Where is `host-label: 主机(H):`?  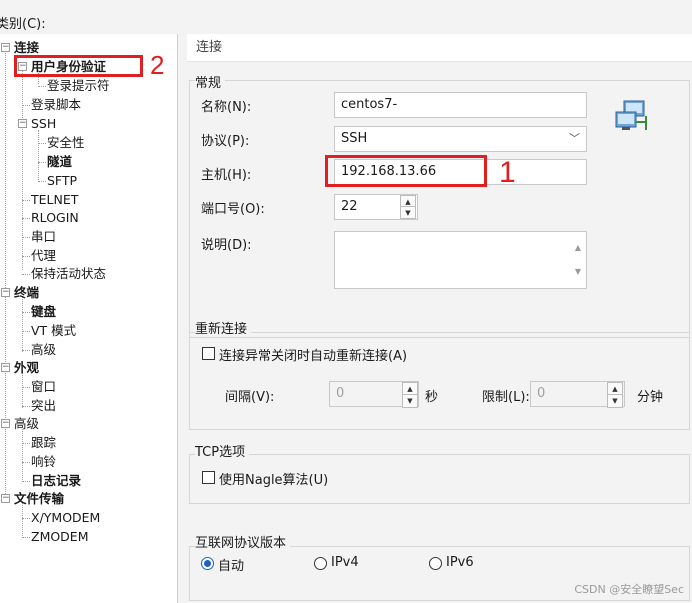
host-label: 主机(H): is located at coordinates (226, 175).